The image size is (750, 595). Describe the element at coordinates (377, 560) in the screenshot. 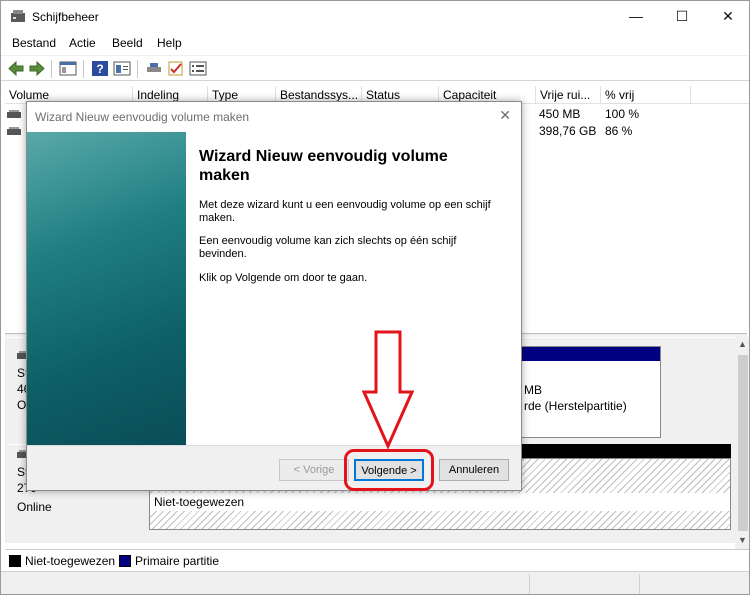

I see `legend-bar: Niet-toegewezen Primaire partitie` at that location.